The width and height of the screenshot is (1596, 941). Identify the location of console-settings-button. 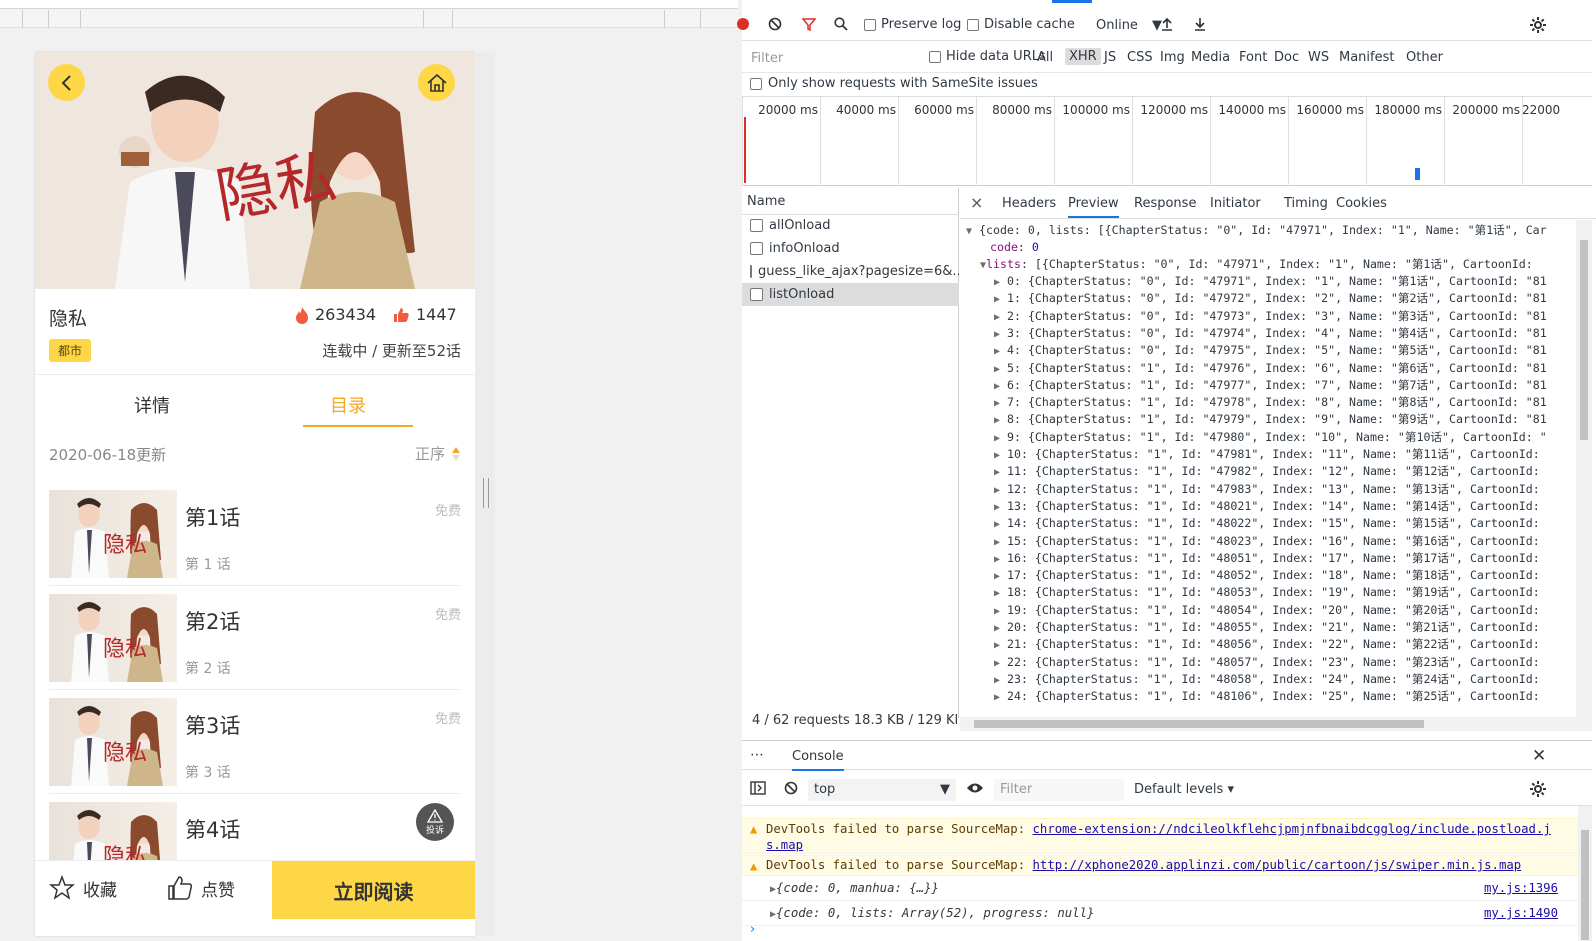
(1538, 790).